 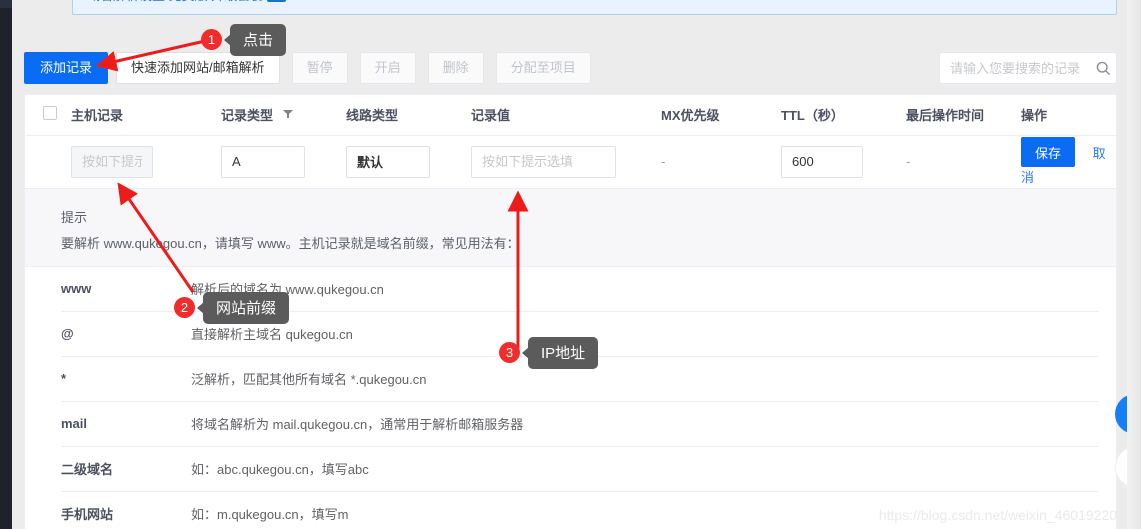 What do you see at coordinates (579, 424) in the screenshot?
I see `list-item: mail 将域名解析为 mail.qukegou.cn，通常用于解析邮箱服务器` at bounding box center [579, 424].